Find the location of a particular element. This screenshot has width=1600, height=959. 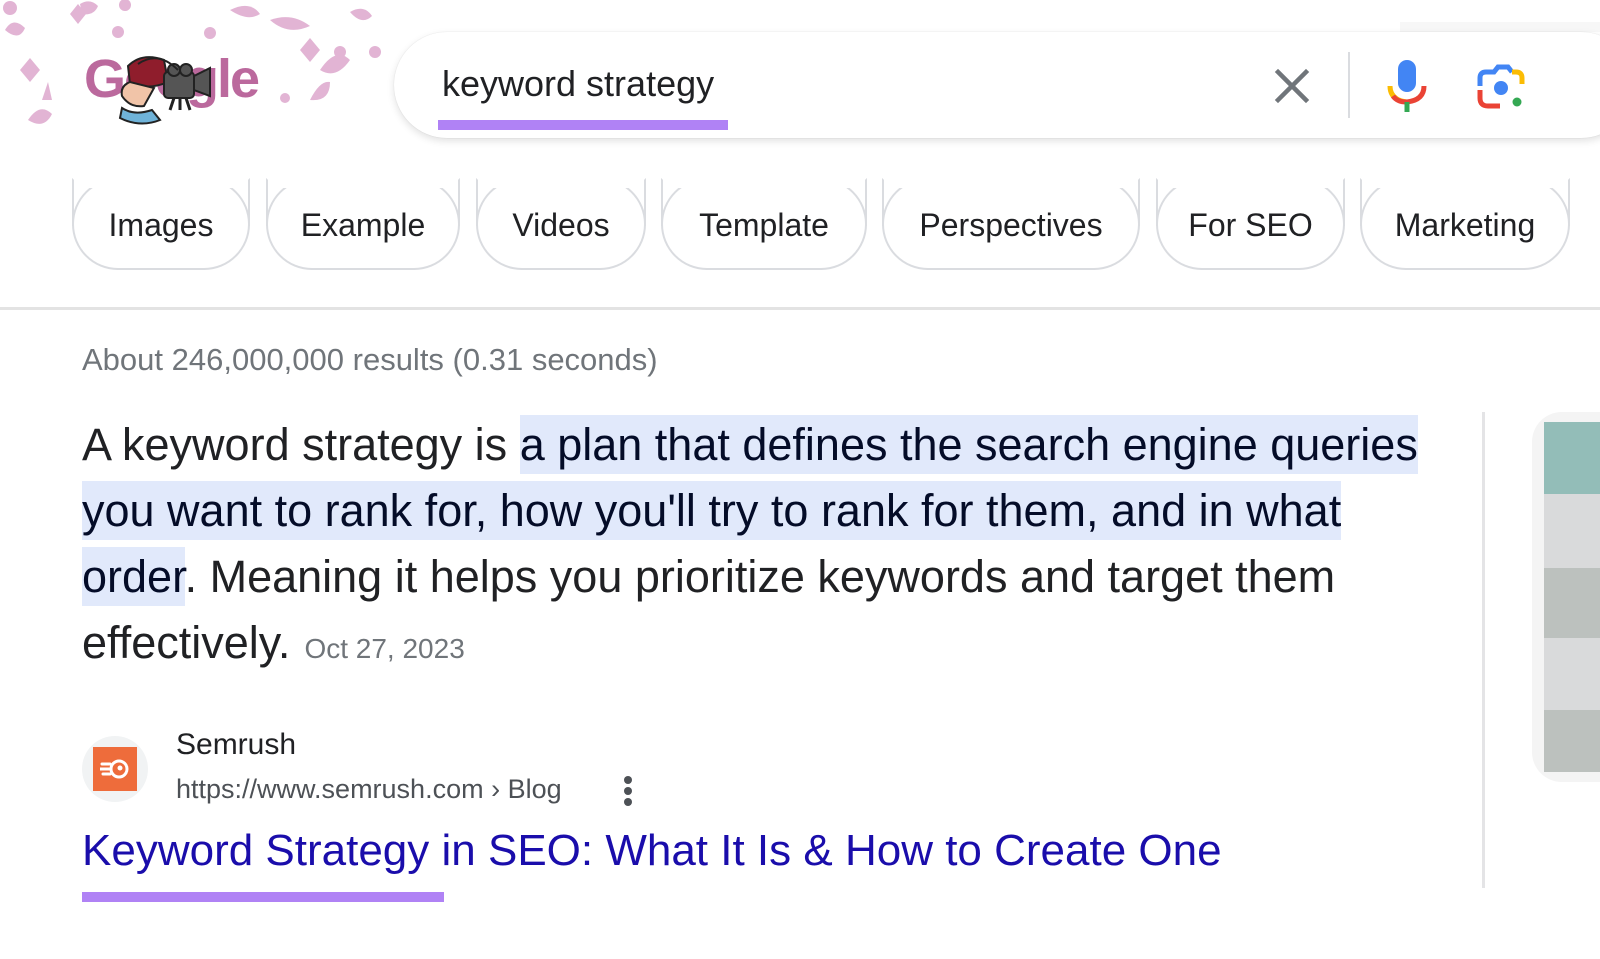

chip-images: Images is located at coordinates (161, 224).